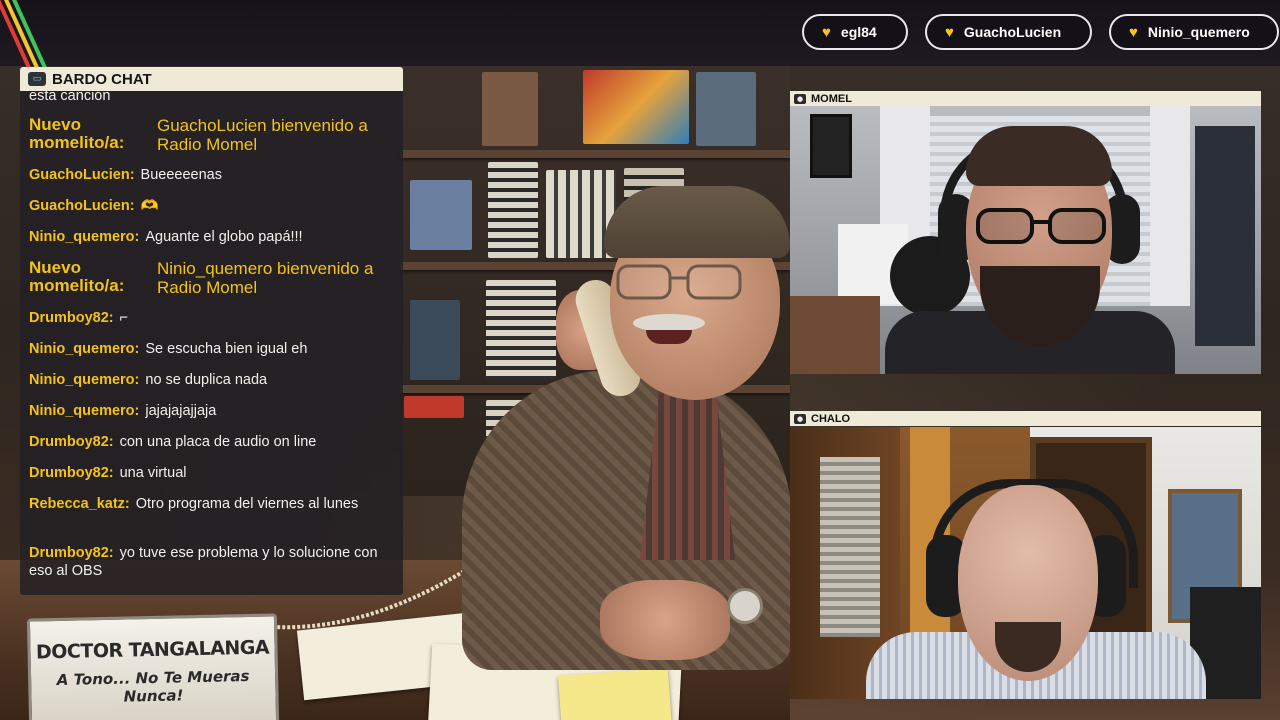 The height and width of the screenshot is (720, 1280). I want to click on top-user-name: Ninio_quemero, so click(1198, 32).